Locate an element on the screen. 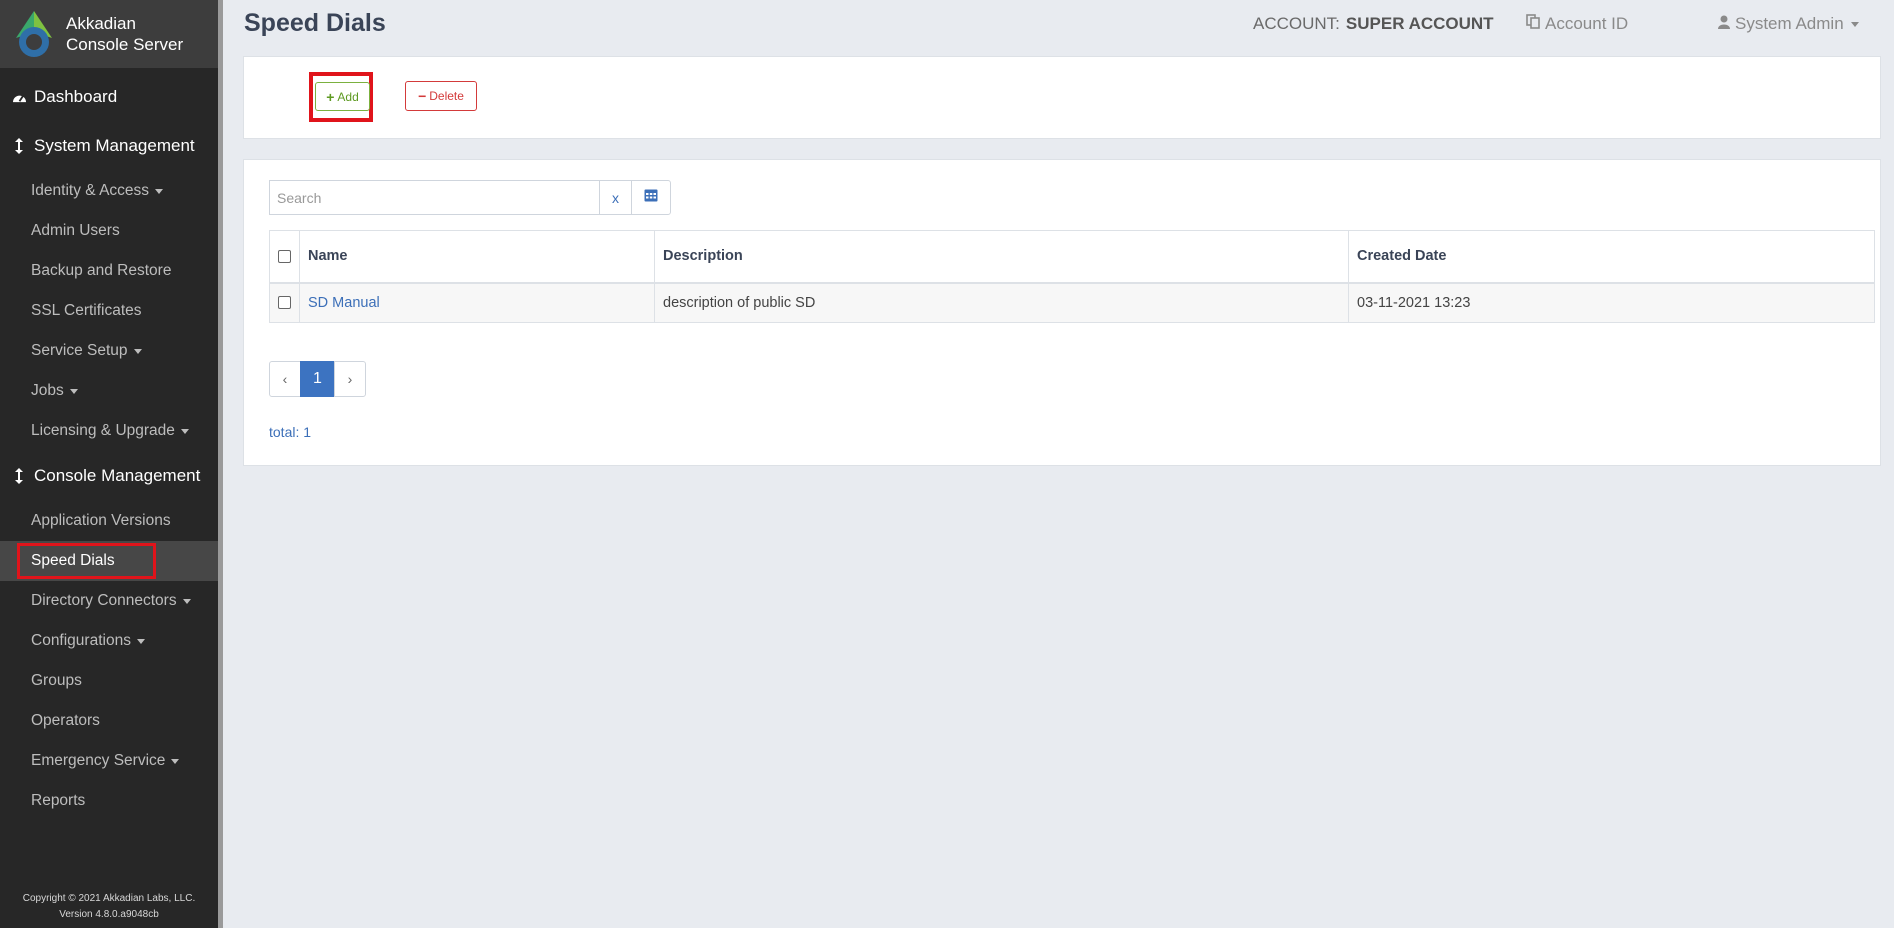 This screenshot has width=1894, height=928. brand-text: Akkadian Console Server is located at coordinates (124, 34).